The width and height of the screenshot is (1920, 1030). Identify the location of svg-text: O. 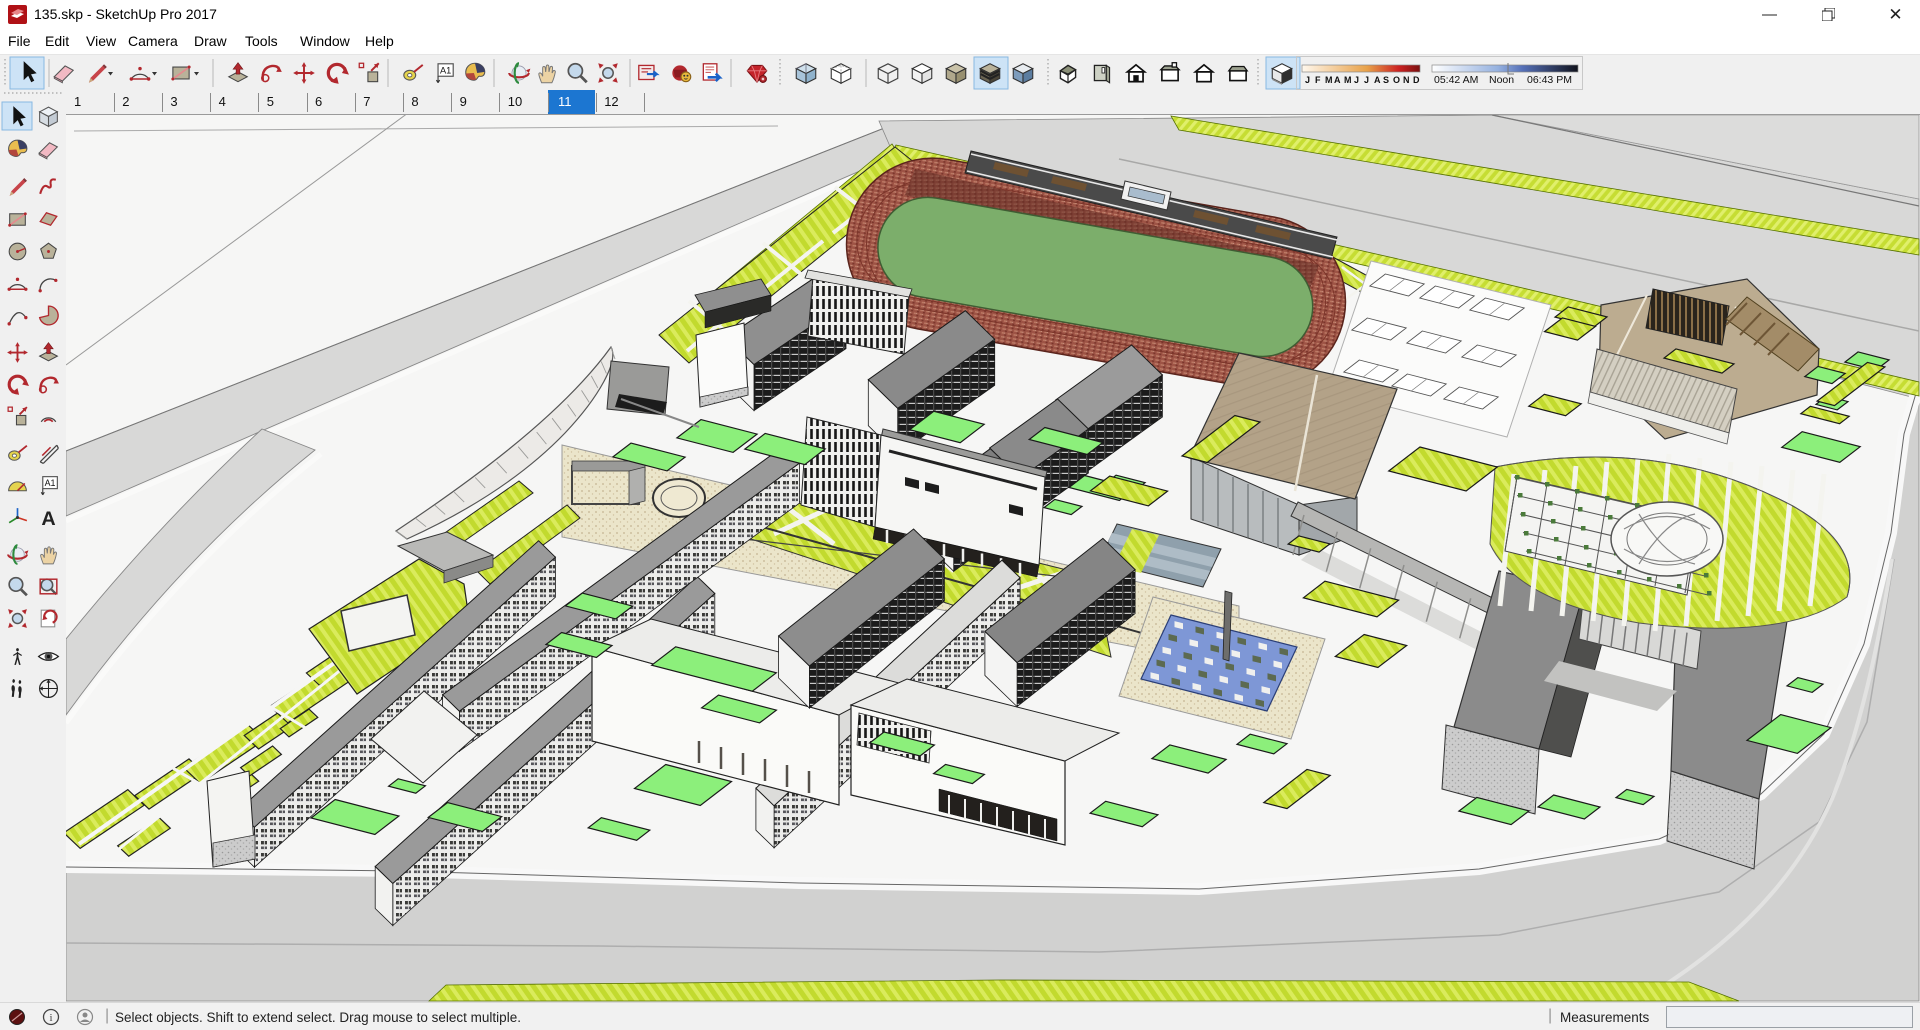
(1396, 80).